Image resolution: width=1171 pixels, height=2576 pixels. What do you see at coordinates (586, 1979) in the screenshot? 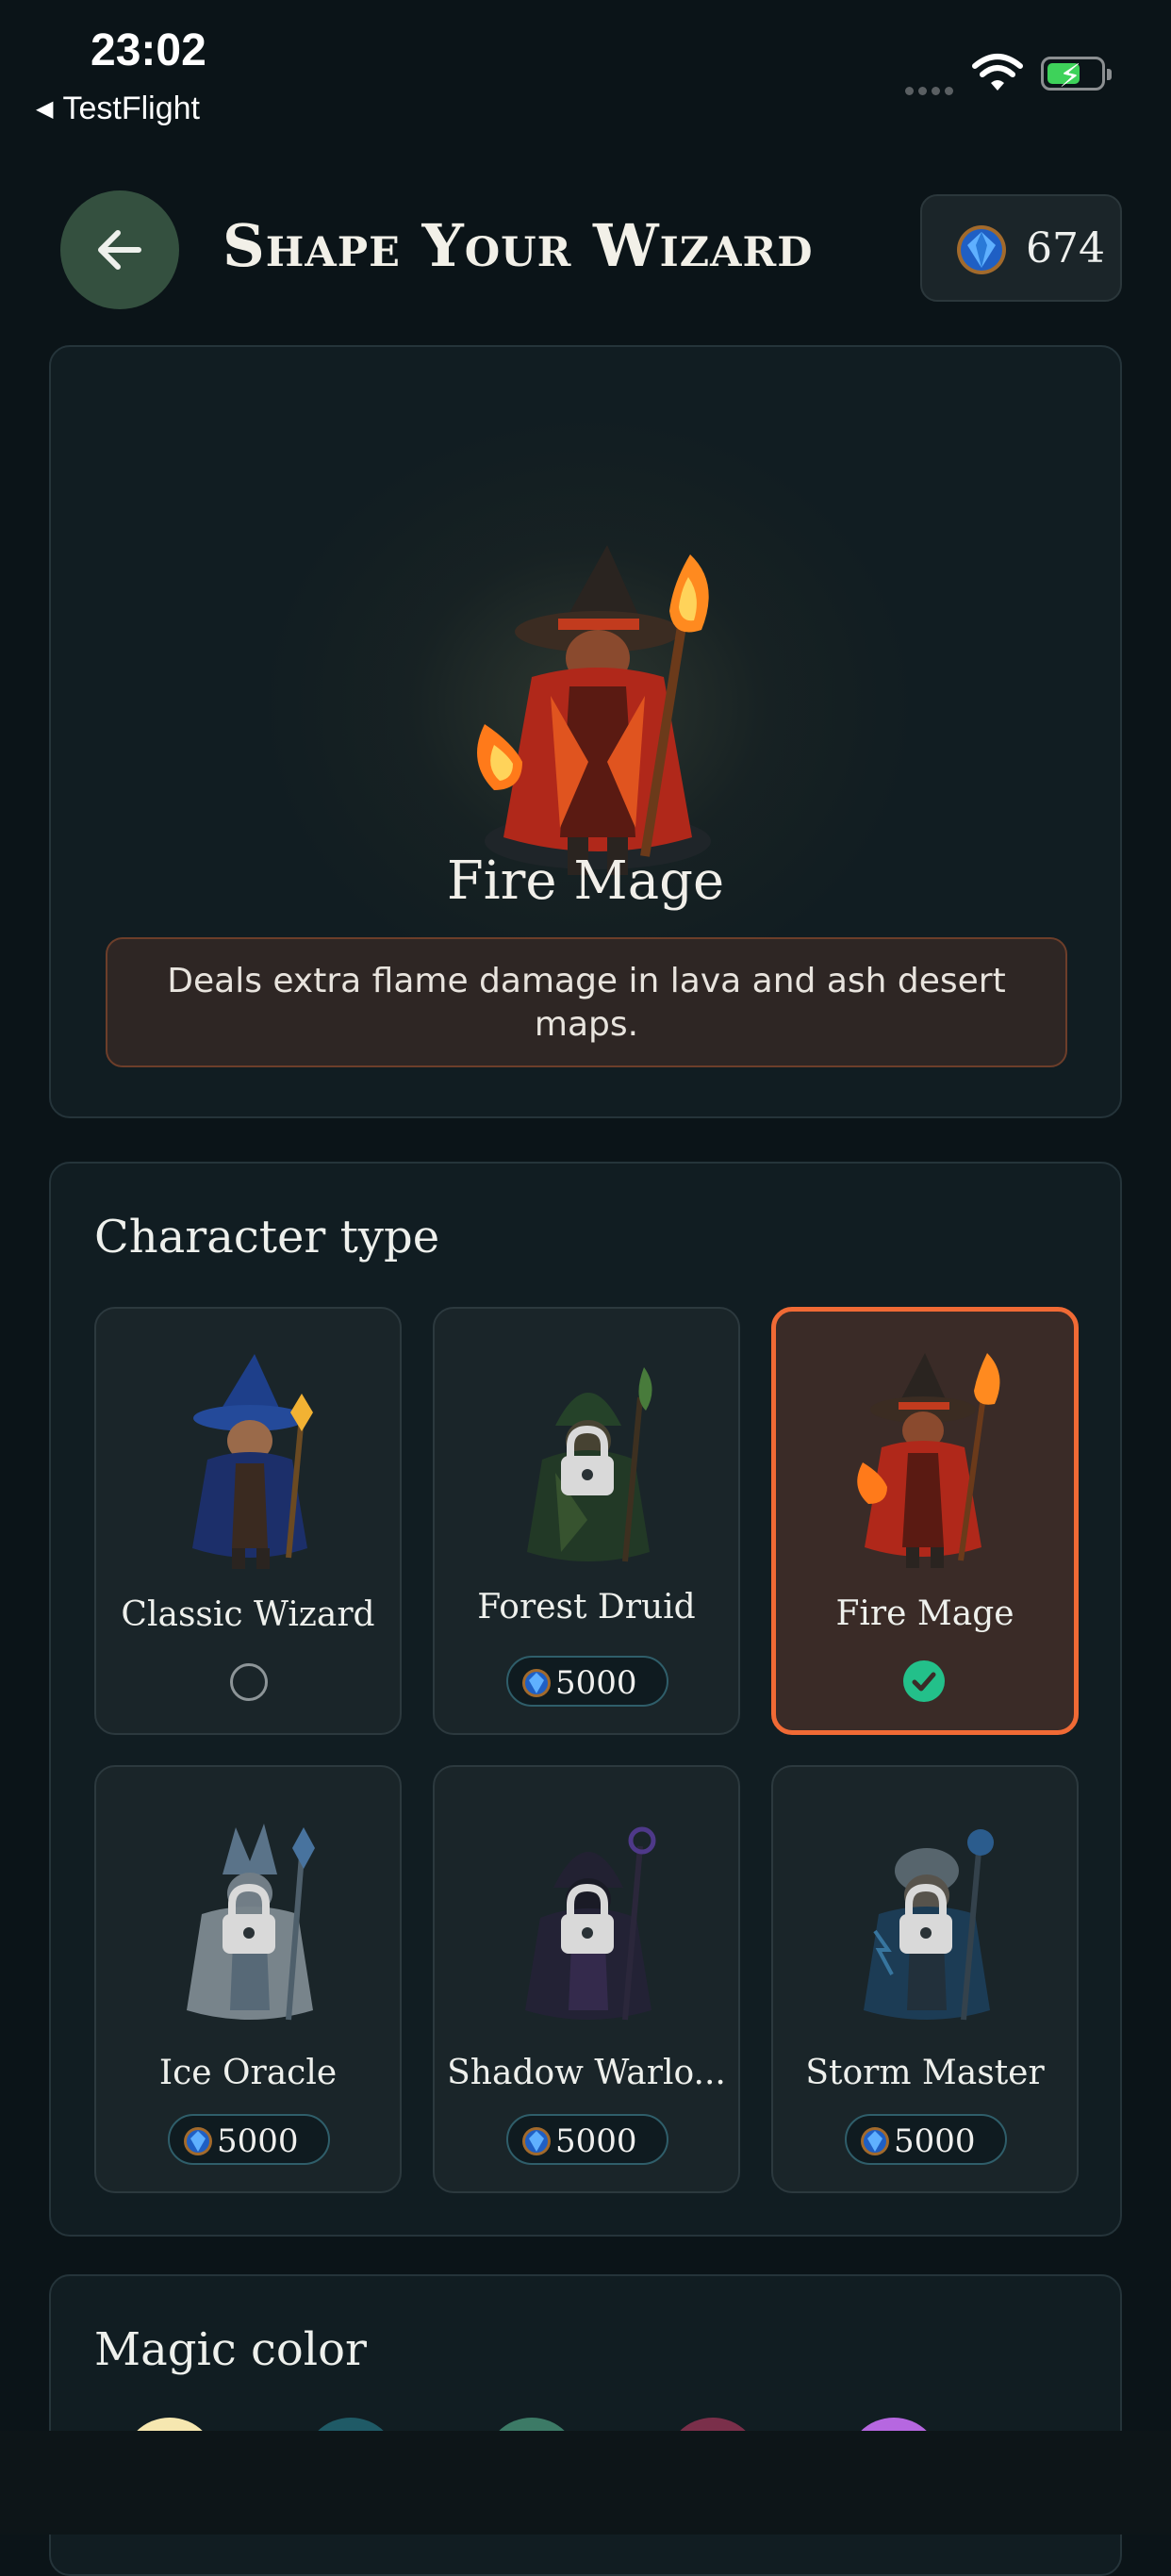
I see `character-tile-shadow-warlock: Shadow Warlo... 5000` at bounding box center [586, 1979].